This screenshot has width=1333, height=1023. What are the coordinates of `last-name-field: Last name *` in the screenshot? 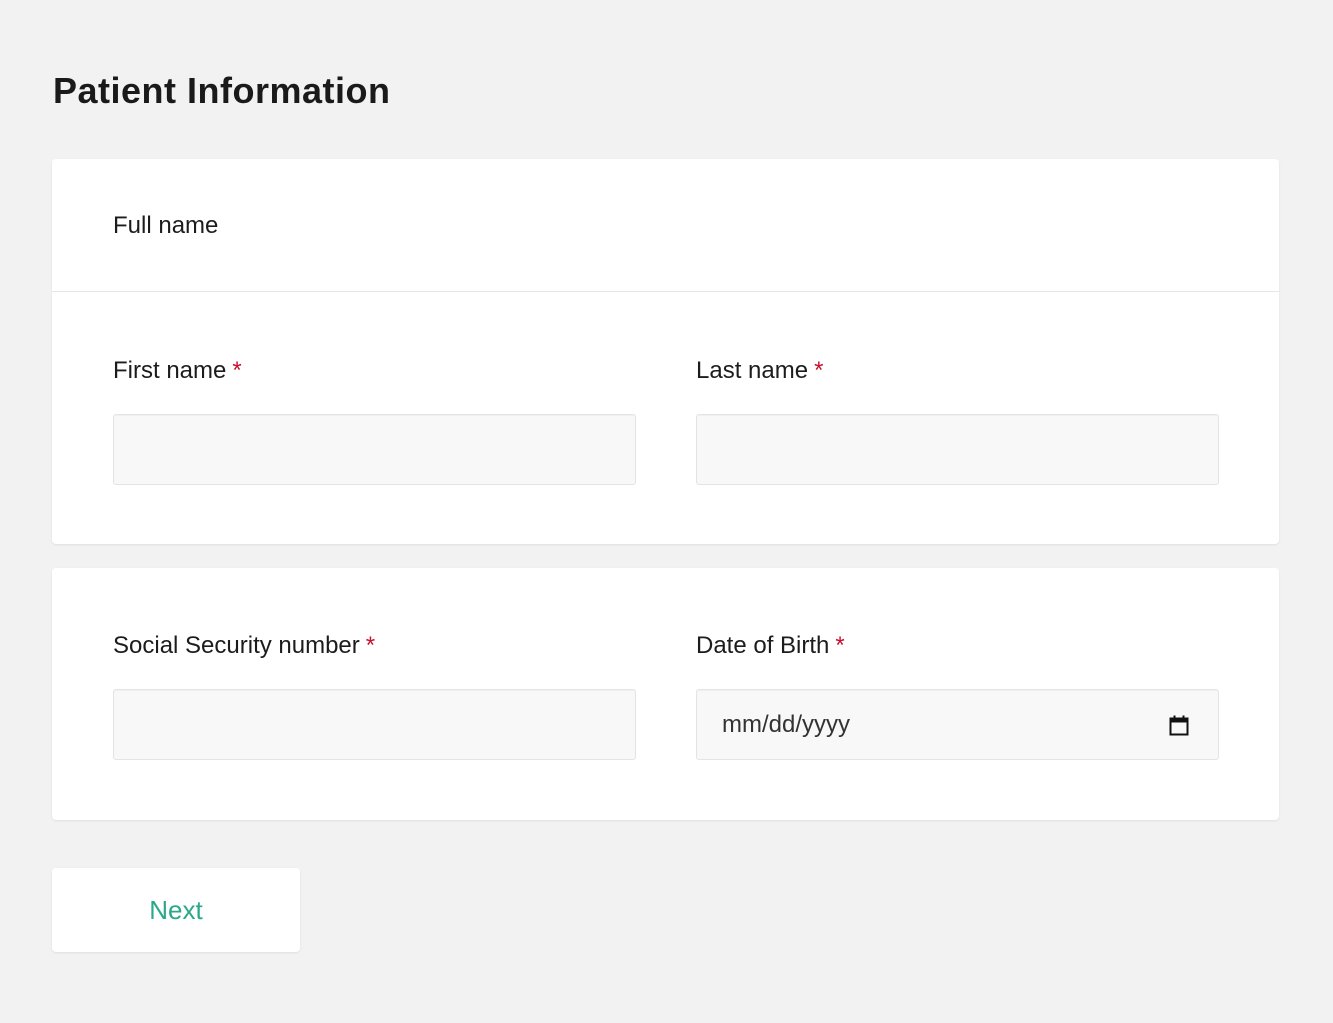 It's located at (957, 420).